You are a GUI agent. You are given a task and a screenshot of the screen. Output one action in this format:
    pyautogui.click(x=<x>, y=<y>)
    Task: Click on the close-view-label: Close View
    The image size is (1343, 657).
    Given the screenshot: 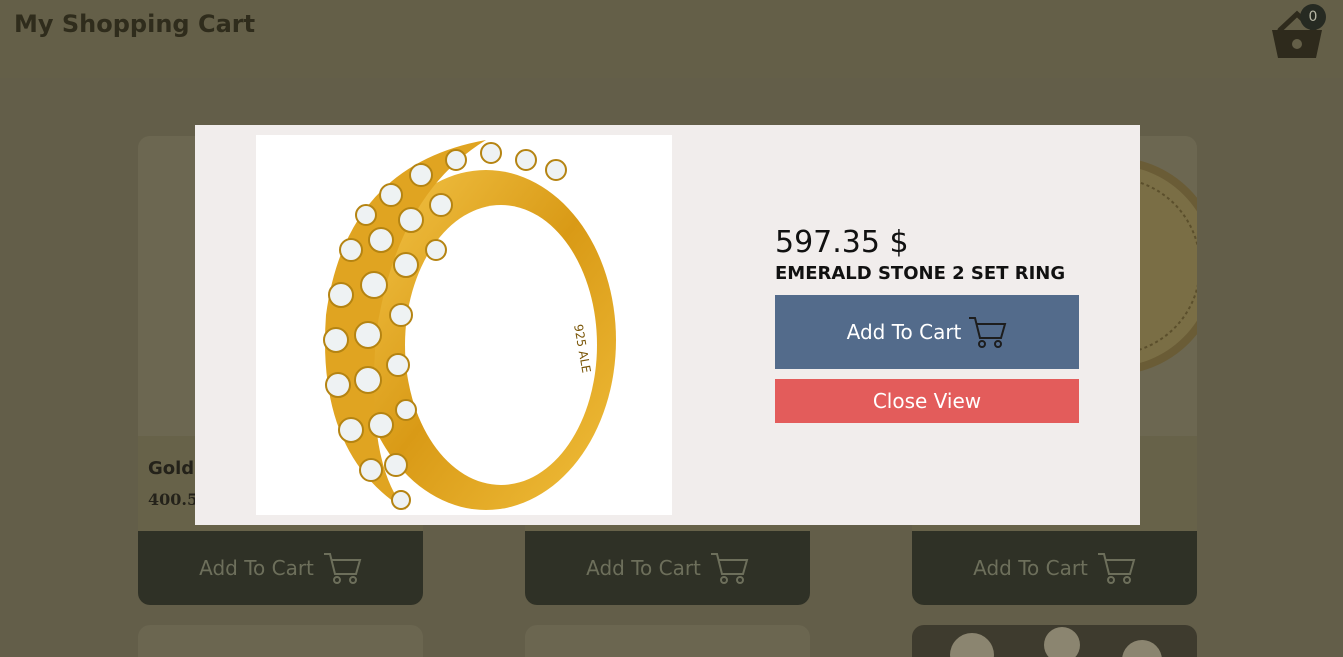 What is the action you would take?
    pyautogui.click(x=927, y=401)
    